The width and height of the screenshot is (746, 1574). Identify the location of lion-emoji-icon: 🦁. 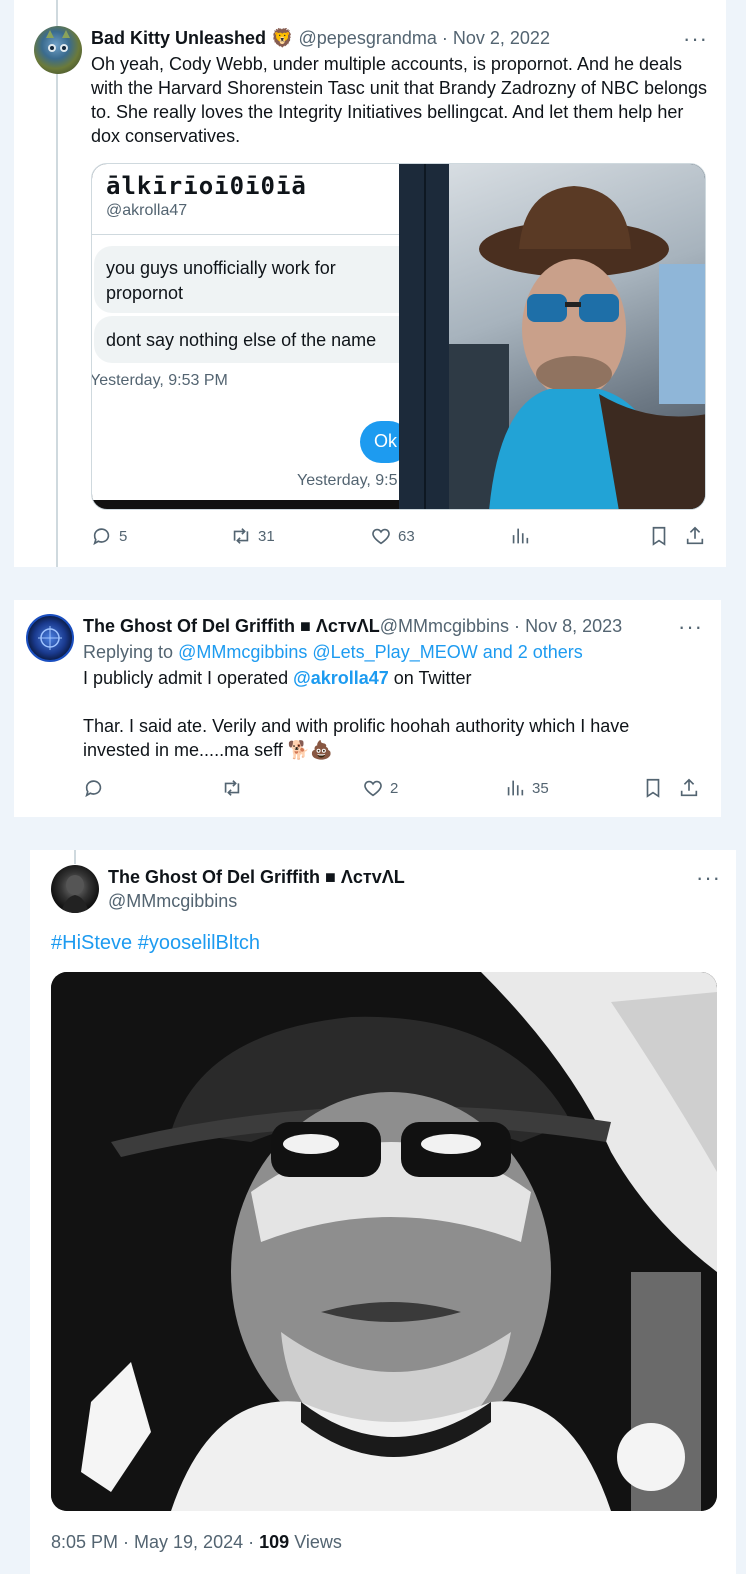
(282, 38).